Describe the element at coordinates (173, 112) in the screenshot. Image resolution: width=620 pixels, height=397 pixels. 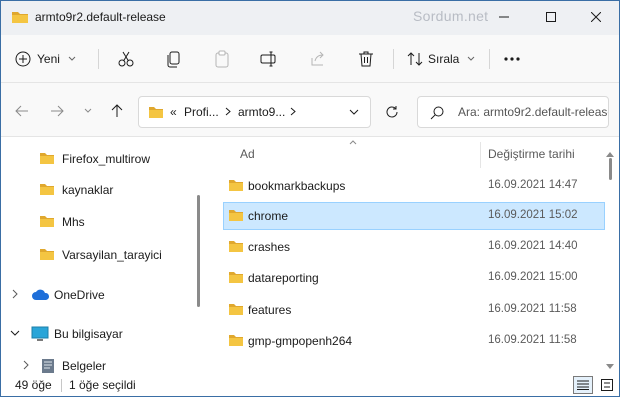
I see `breadcrumb-overflow: «` at that location.